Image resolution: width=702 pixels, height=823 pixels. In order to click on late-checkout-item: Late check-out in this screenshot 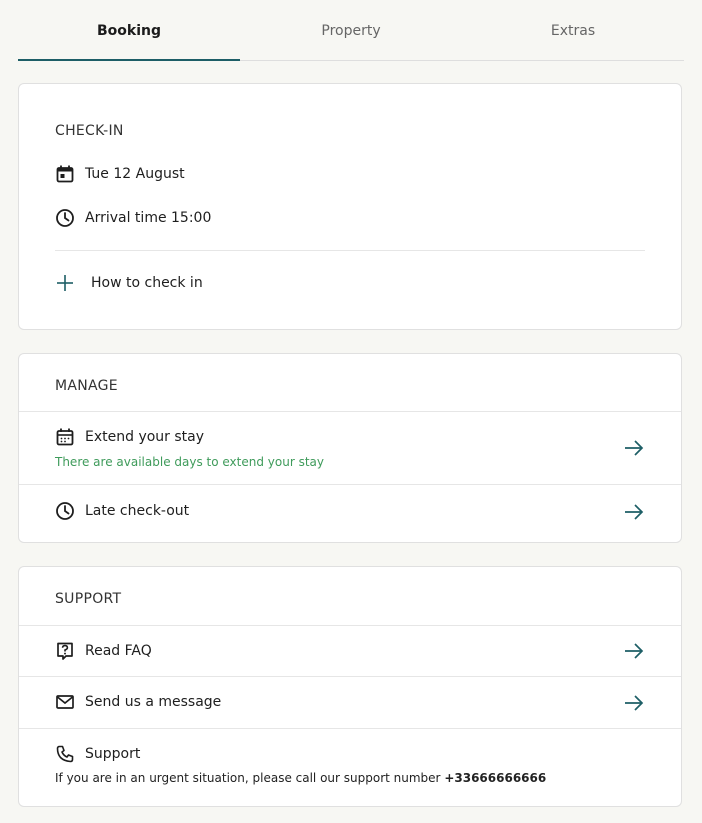, I will do `click(122, 511)`.